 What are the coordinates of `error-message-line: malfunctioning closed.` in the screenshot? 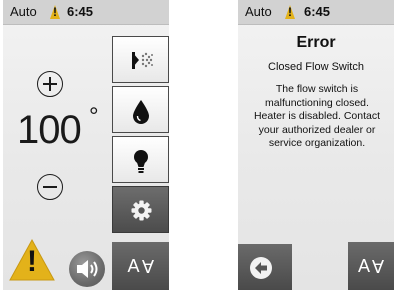 It's located at (317, 102).